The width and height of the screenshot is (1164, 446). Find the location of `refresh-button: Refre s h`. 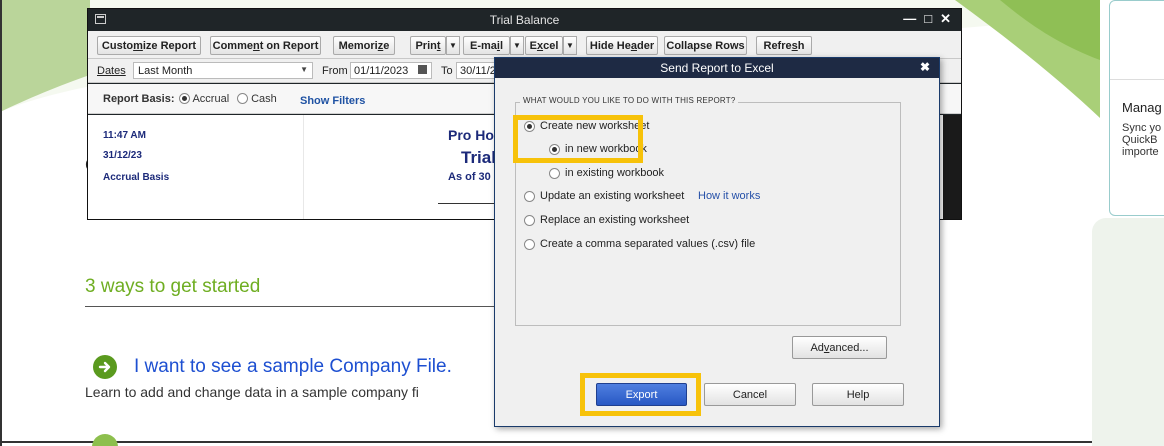

refresh-button: Refre s h is located at coordinates (784, 45).